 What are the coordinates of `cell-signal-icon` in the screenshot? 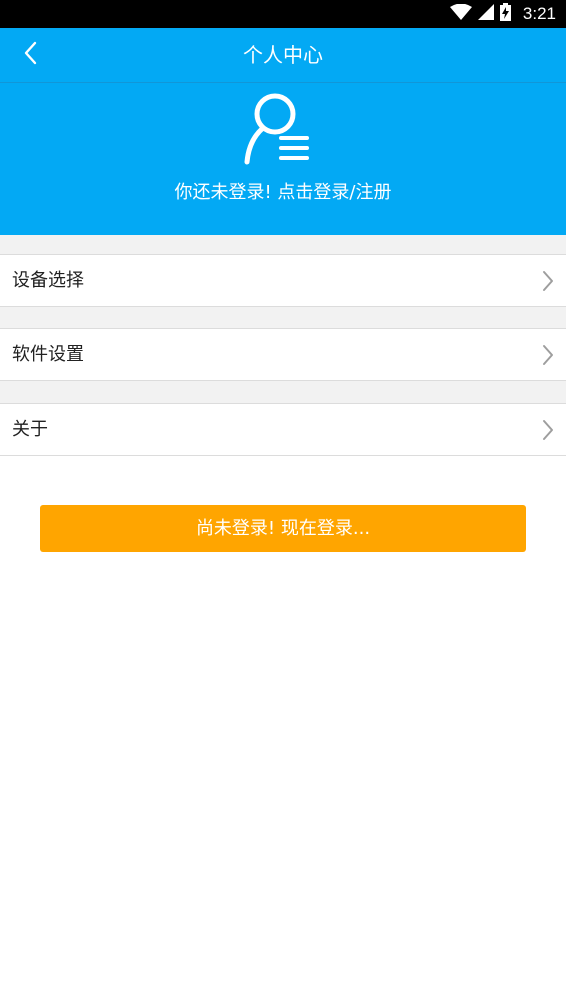 It's located at (485, 14).